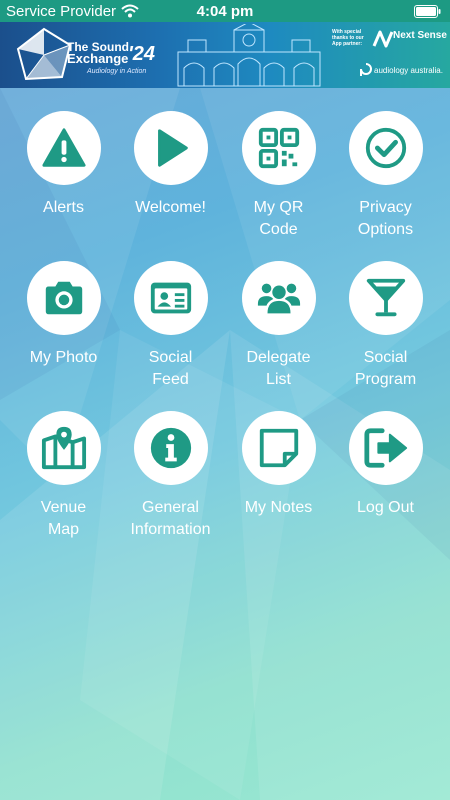  Describe the element at coordinates (278, 507) in the screenshot. I see `tile-label: My Notes` at that location.